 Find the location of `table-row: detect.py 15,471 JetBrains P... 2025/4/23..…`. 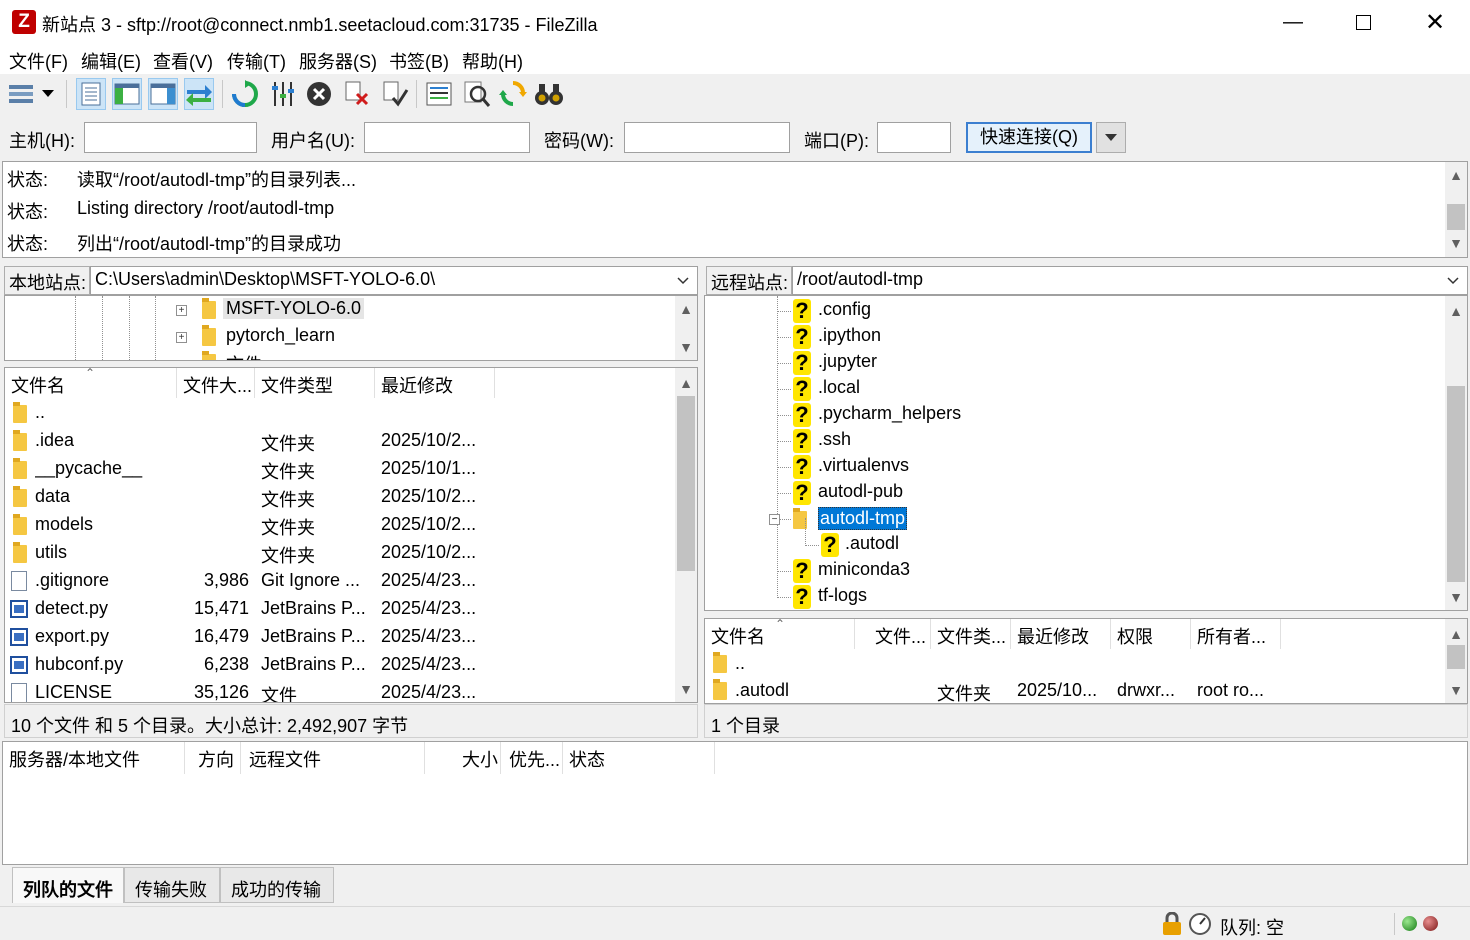

table-row: detect.py 15,471 JetBrains P... 2025/4/23..… is located at coordinates (340, 610).